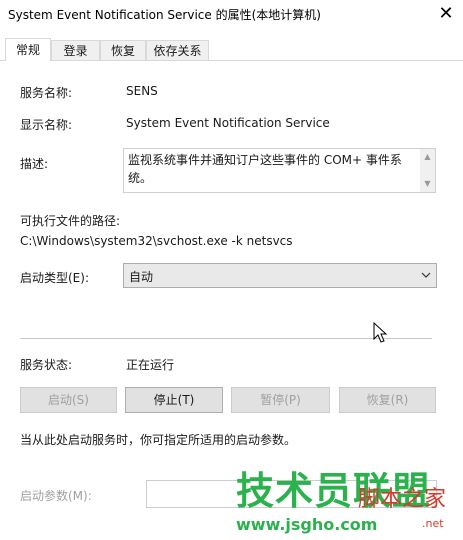  What do you see at coordinates (123, 50) in the screenshot?
I see `tab-recovery: 恢复` at bounding box center [123, 50].